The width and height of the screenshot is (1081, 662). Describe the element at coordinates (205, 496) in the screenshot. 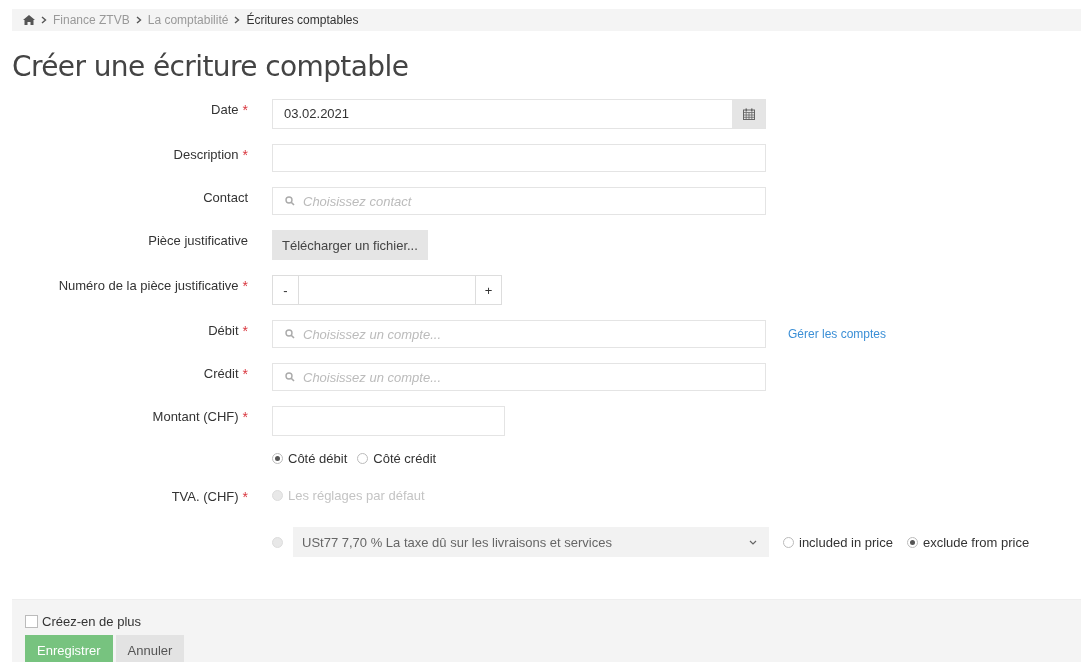

I see `field-label: TVA. (CHF)` at that location.